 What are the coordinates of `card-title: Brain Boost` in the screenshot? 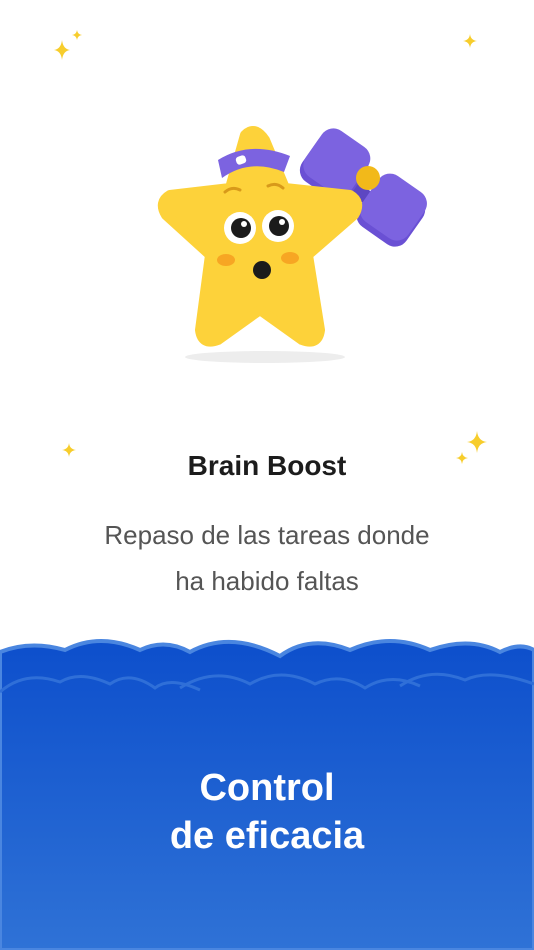 It's located at (267, 465).